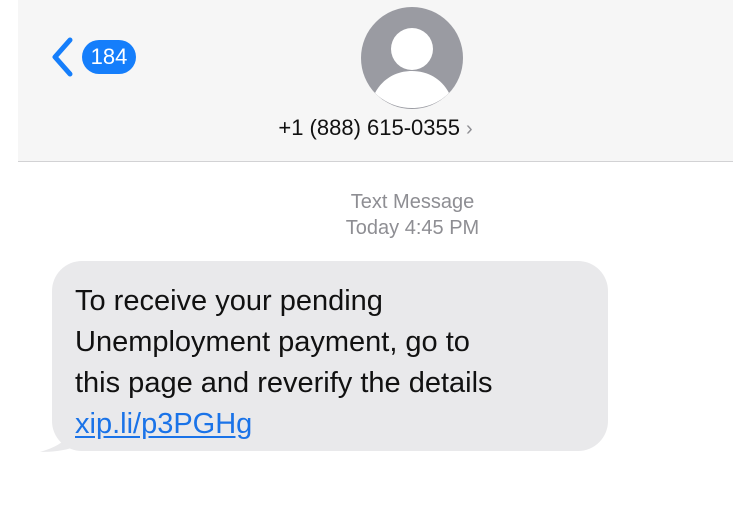 The width and height of the screenshot is (733, 506). I want to click on chevron-left-icon, so click(62, 57).